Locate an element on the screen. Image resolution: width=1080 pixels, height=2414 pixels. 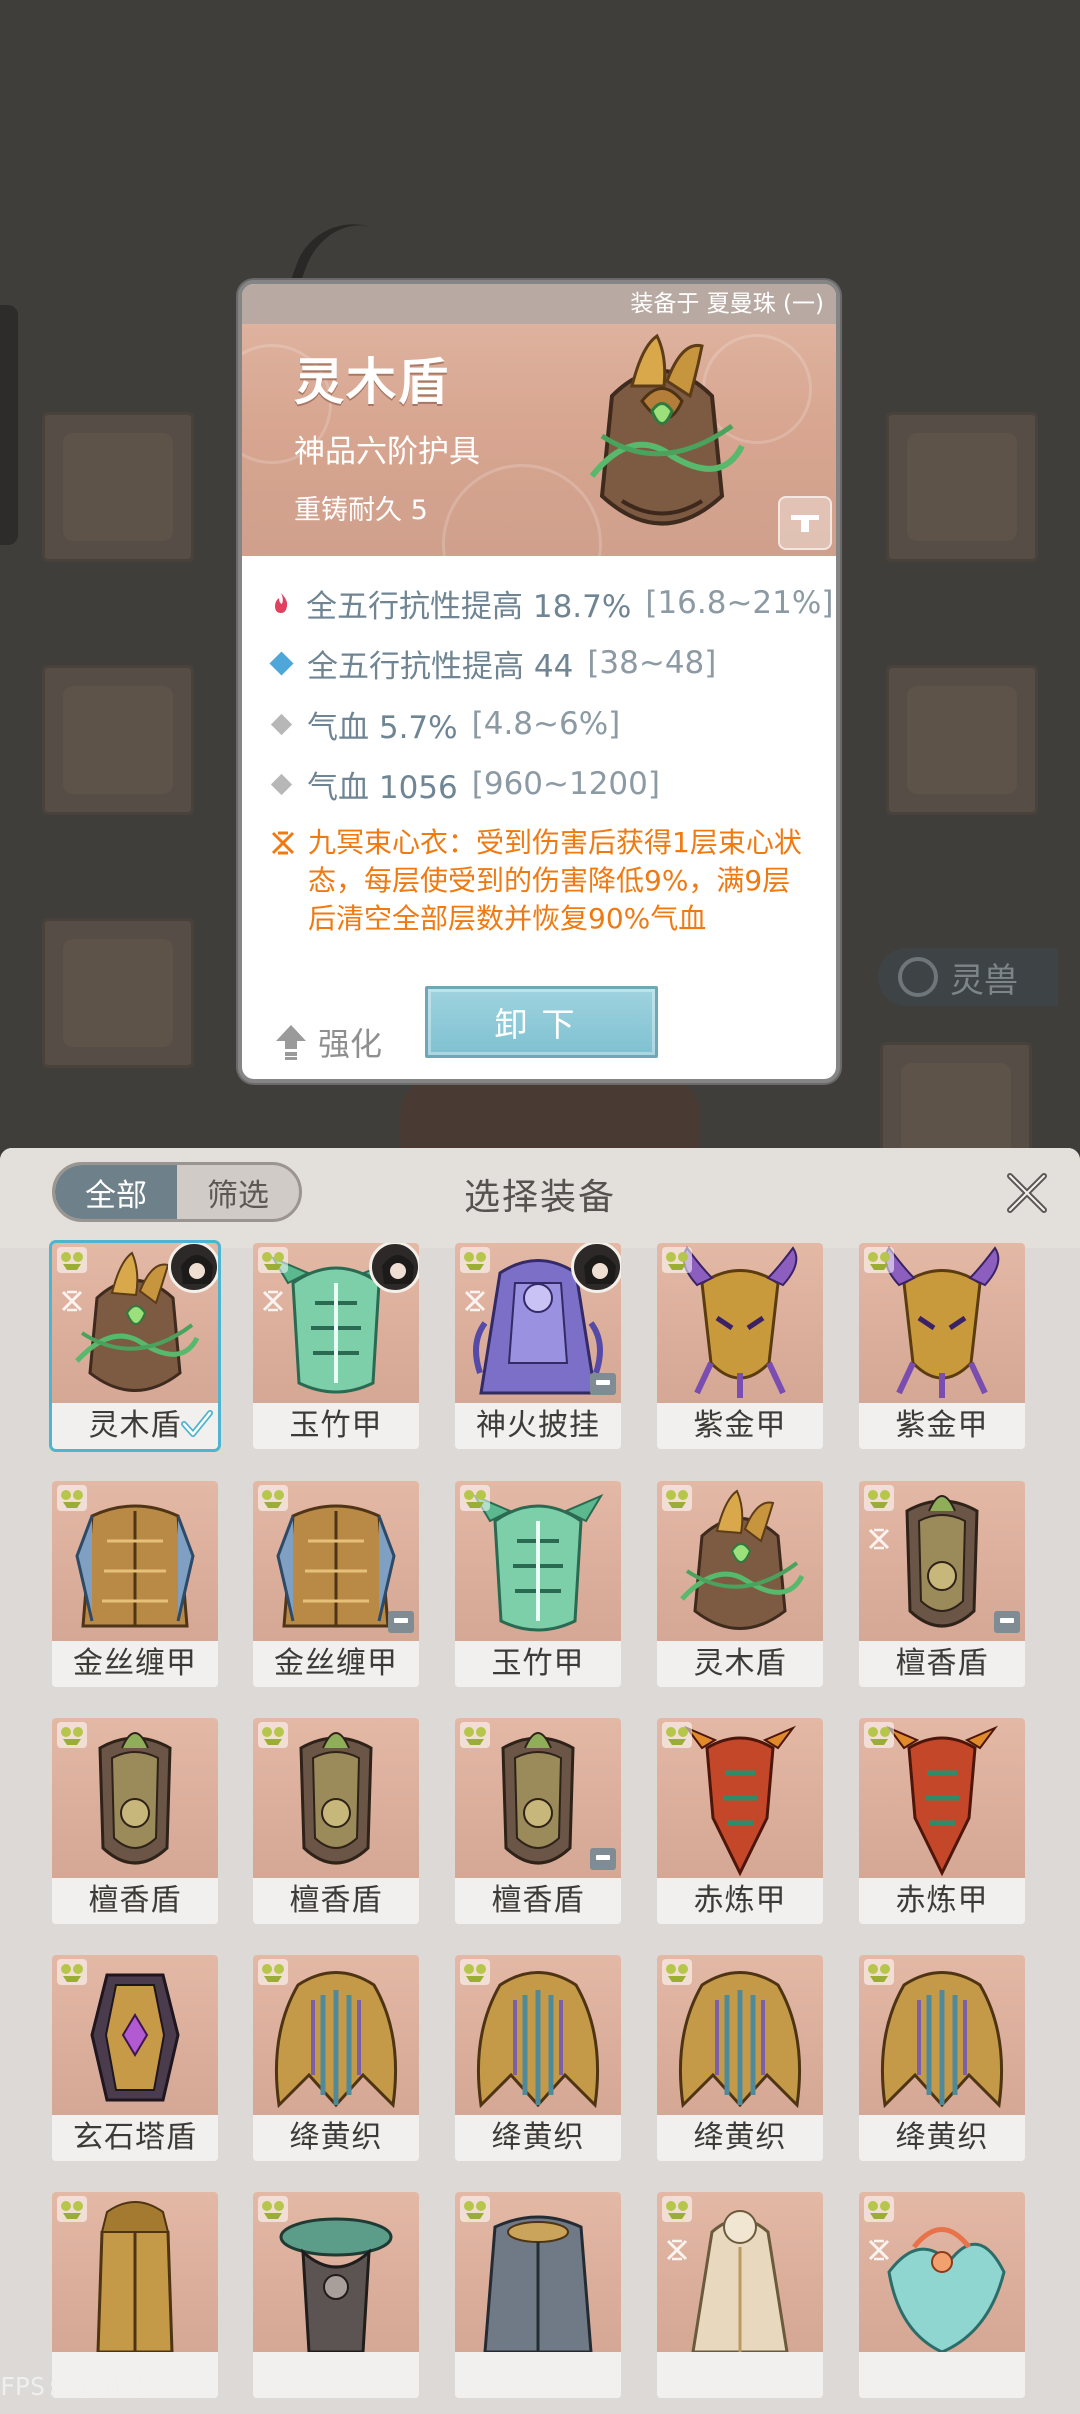
stat-row: 气血 5.7% [4.8~6%] is located at coordinates (445, 724).